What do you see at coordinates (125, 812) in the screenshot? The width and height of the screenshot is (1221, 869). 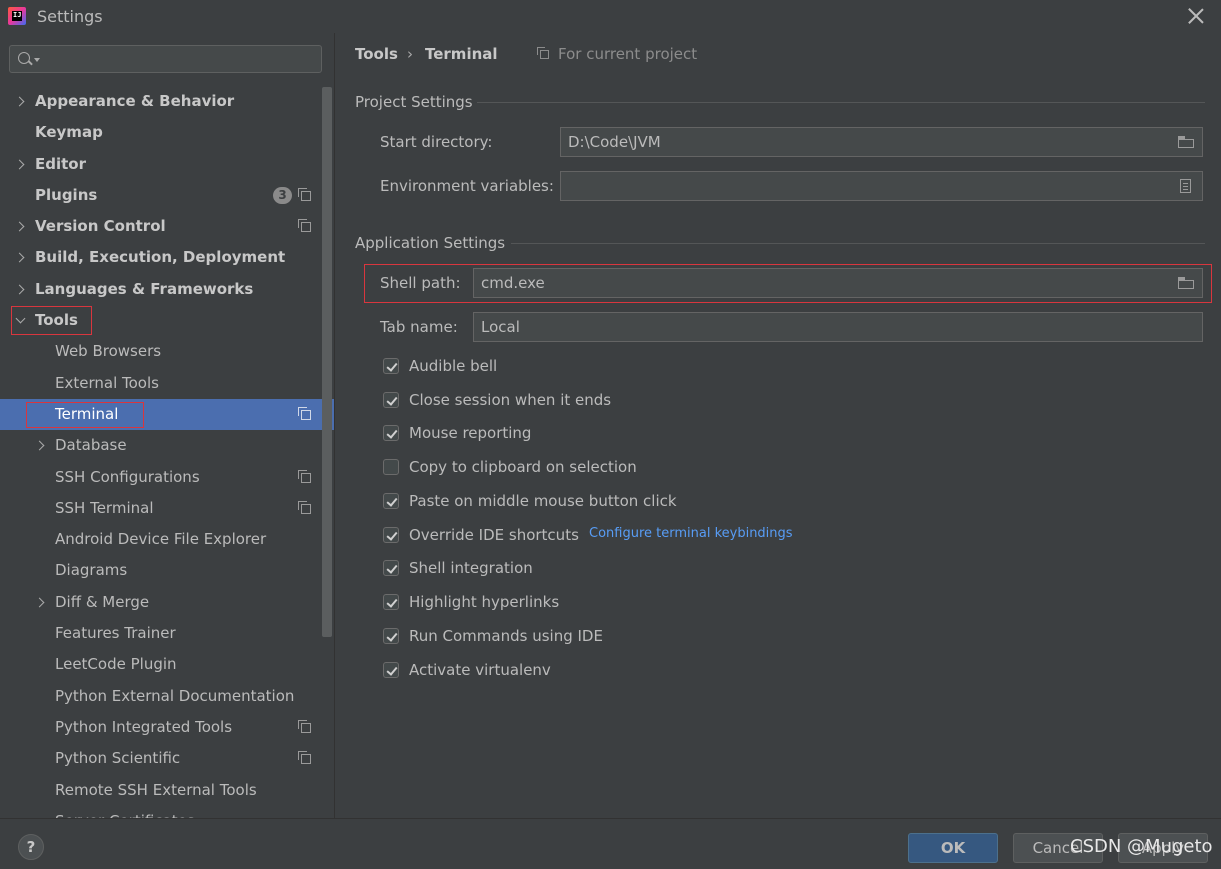 I see `sidebar-item-label: Server Certificates` at bounding box center [125, 812].